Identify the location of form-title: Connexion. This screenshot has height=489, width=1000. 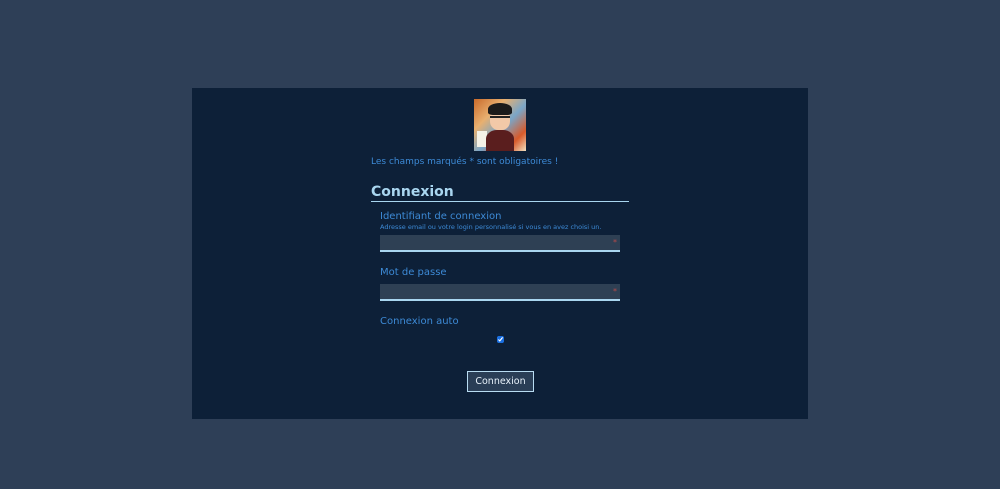
(500, 193).